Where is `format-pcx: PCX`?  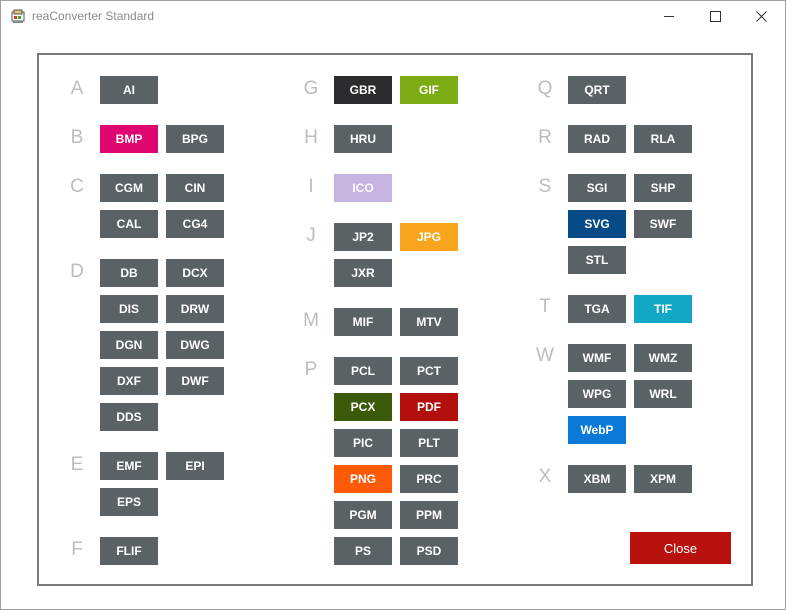
format-pcx: PCX is located at coordinates (363, 407).